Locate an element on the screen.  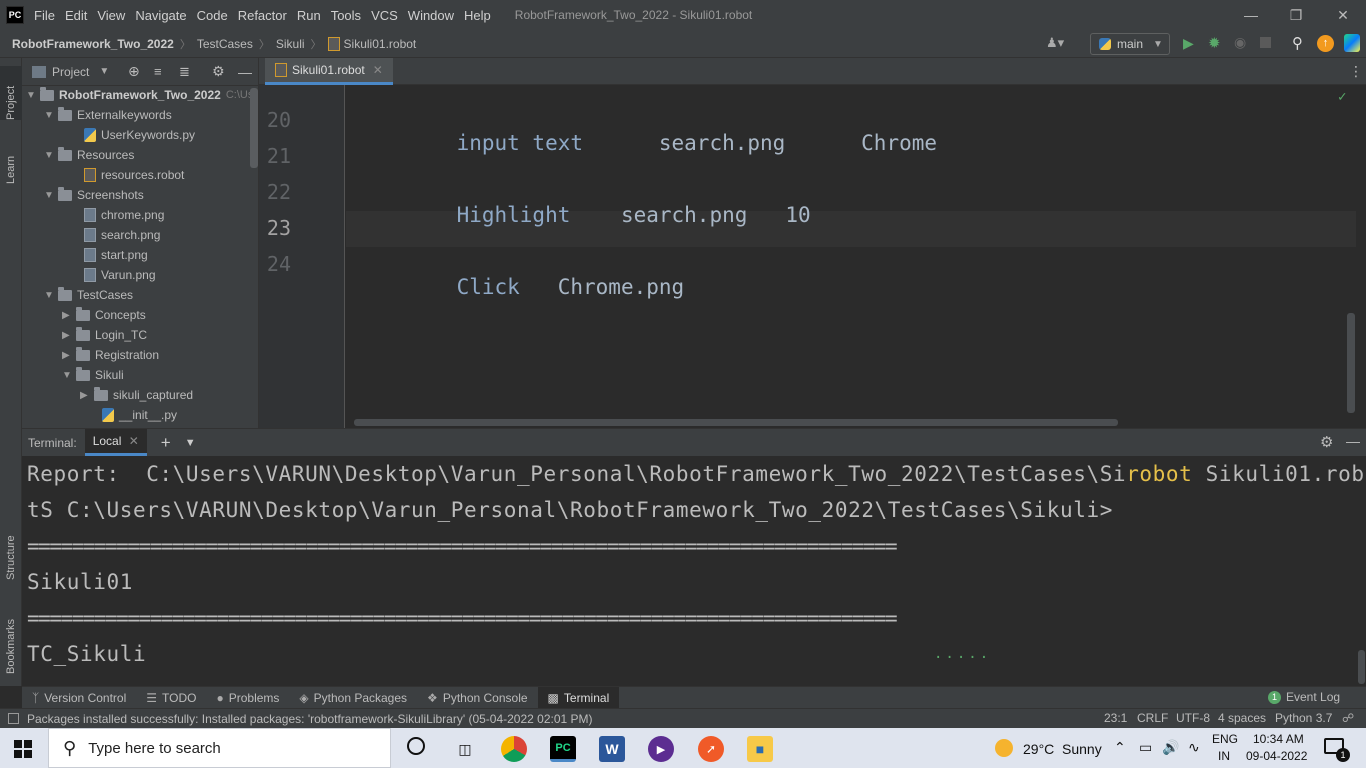
run-icon: ▶ is located at coordinates (1188, 43).